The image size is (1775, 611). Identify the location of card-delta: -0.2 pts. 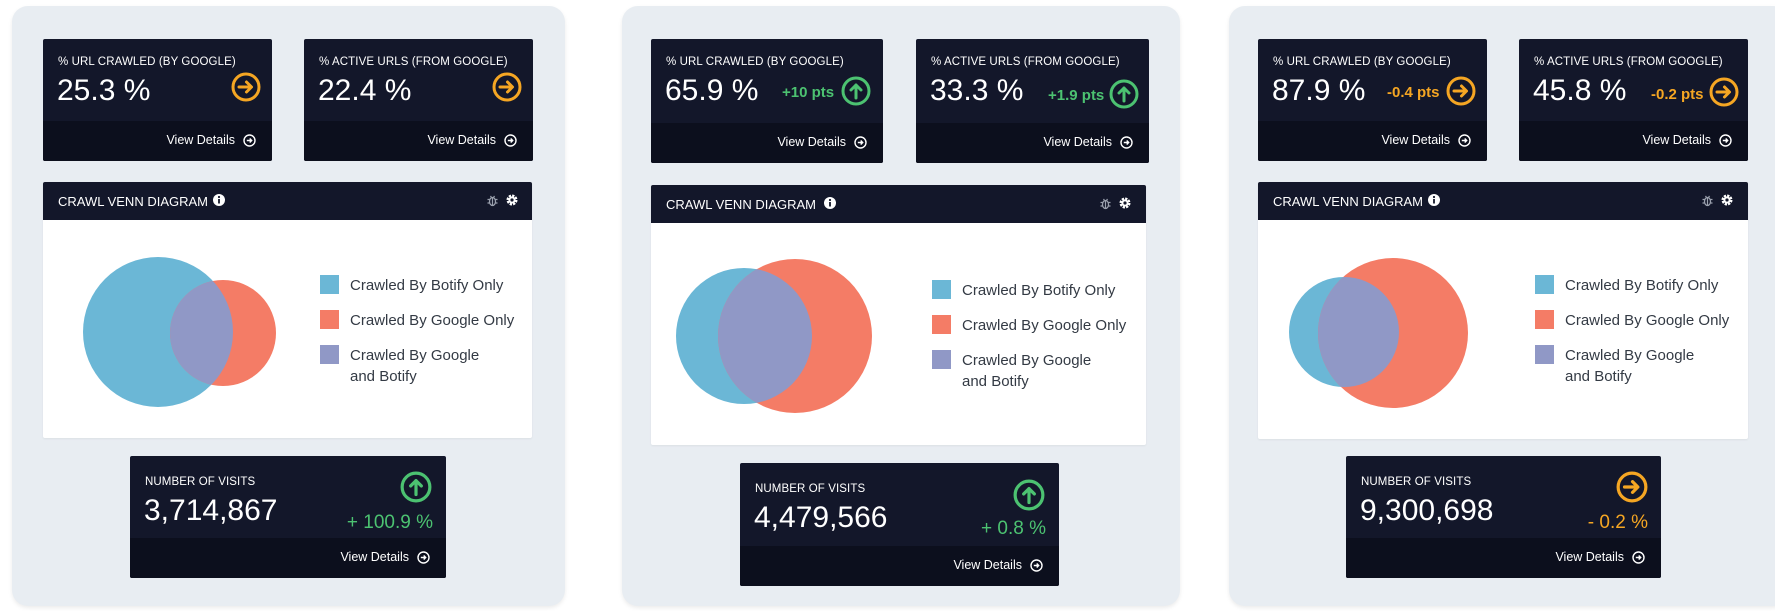
(1677, 94).